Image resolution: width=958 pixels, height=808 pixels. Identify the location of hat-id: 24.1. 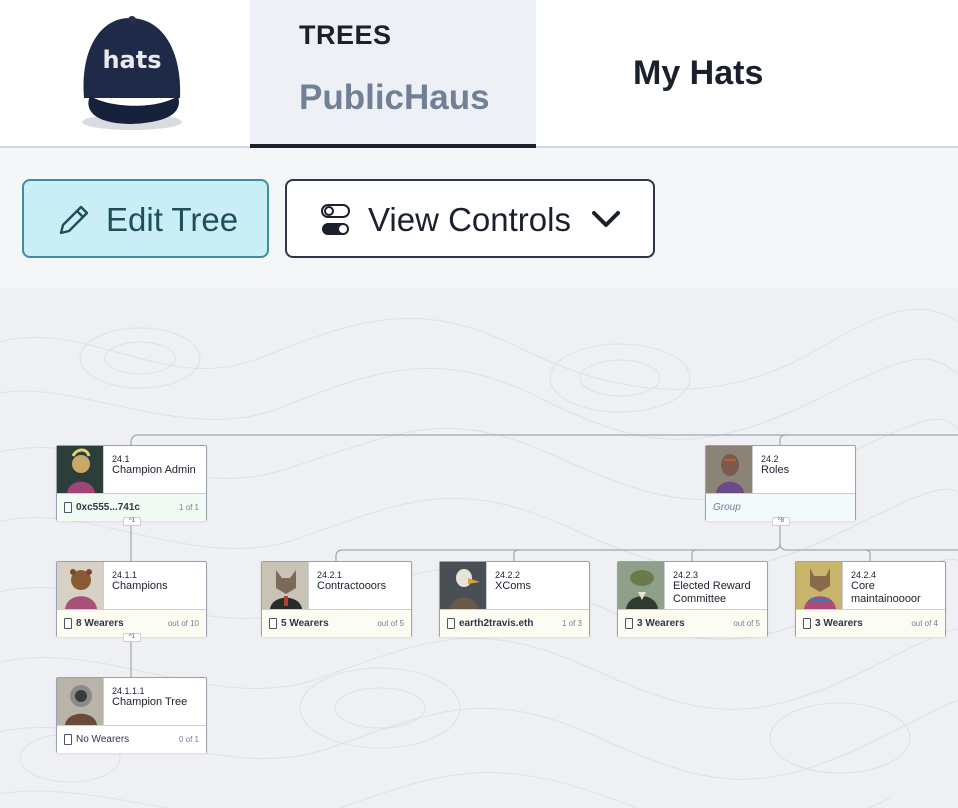
(121, 459).